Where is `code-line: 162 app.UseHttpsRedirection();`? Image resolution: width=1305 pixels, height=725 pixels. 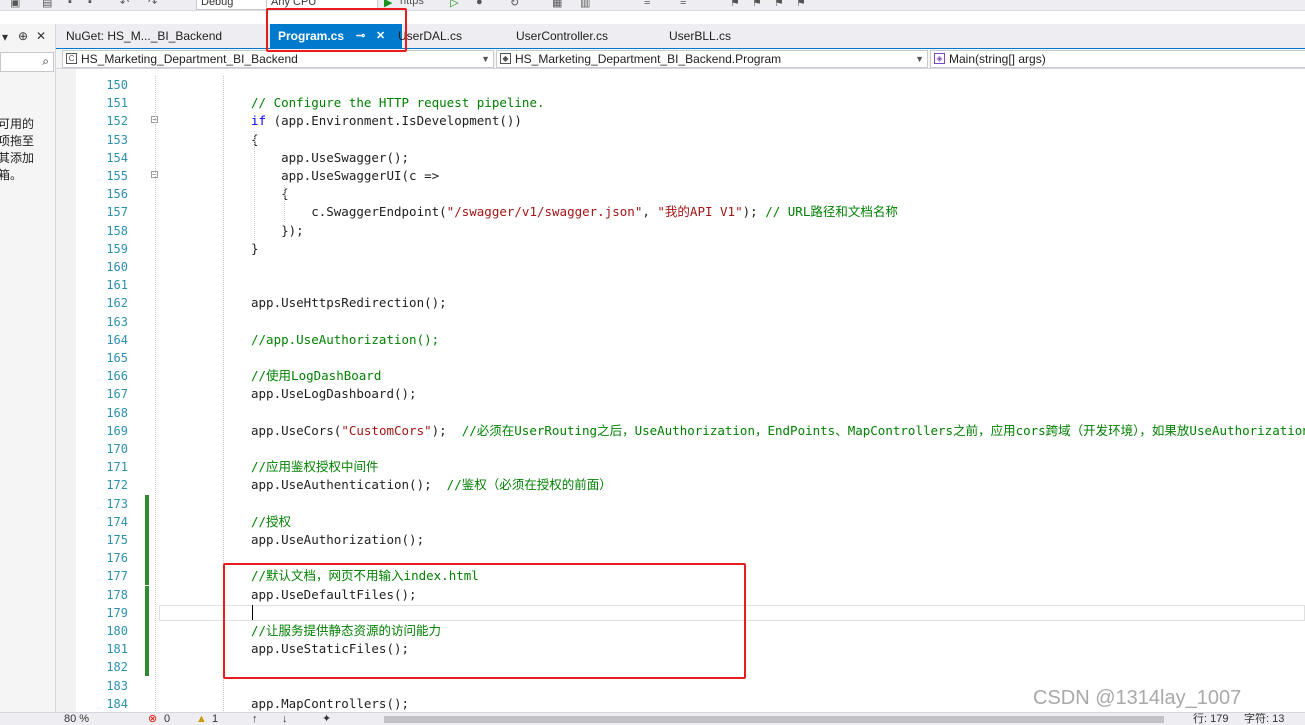
code-line: 162 app.UseHttpsRedirection(); is located at coordinates (680, 303).